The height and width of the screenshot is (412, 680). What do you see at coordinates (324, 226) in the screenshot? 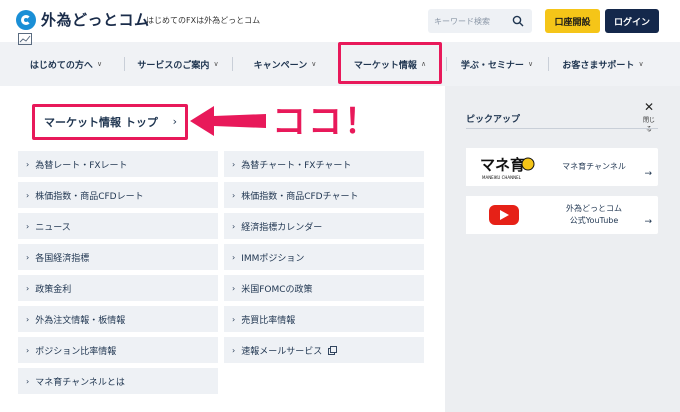
I see `link-economic-calendar: › 経済指標カレンダー` at bounding box center [324, 226].